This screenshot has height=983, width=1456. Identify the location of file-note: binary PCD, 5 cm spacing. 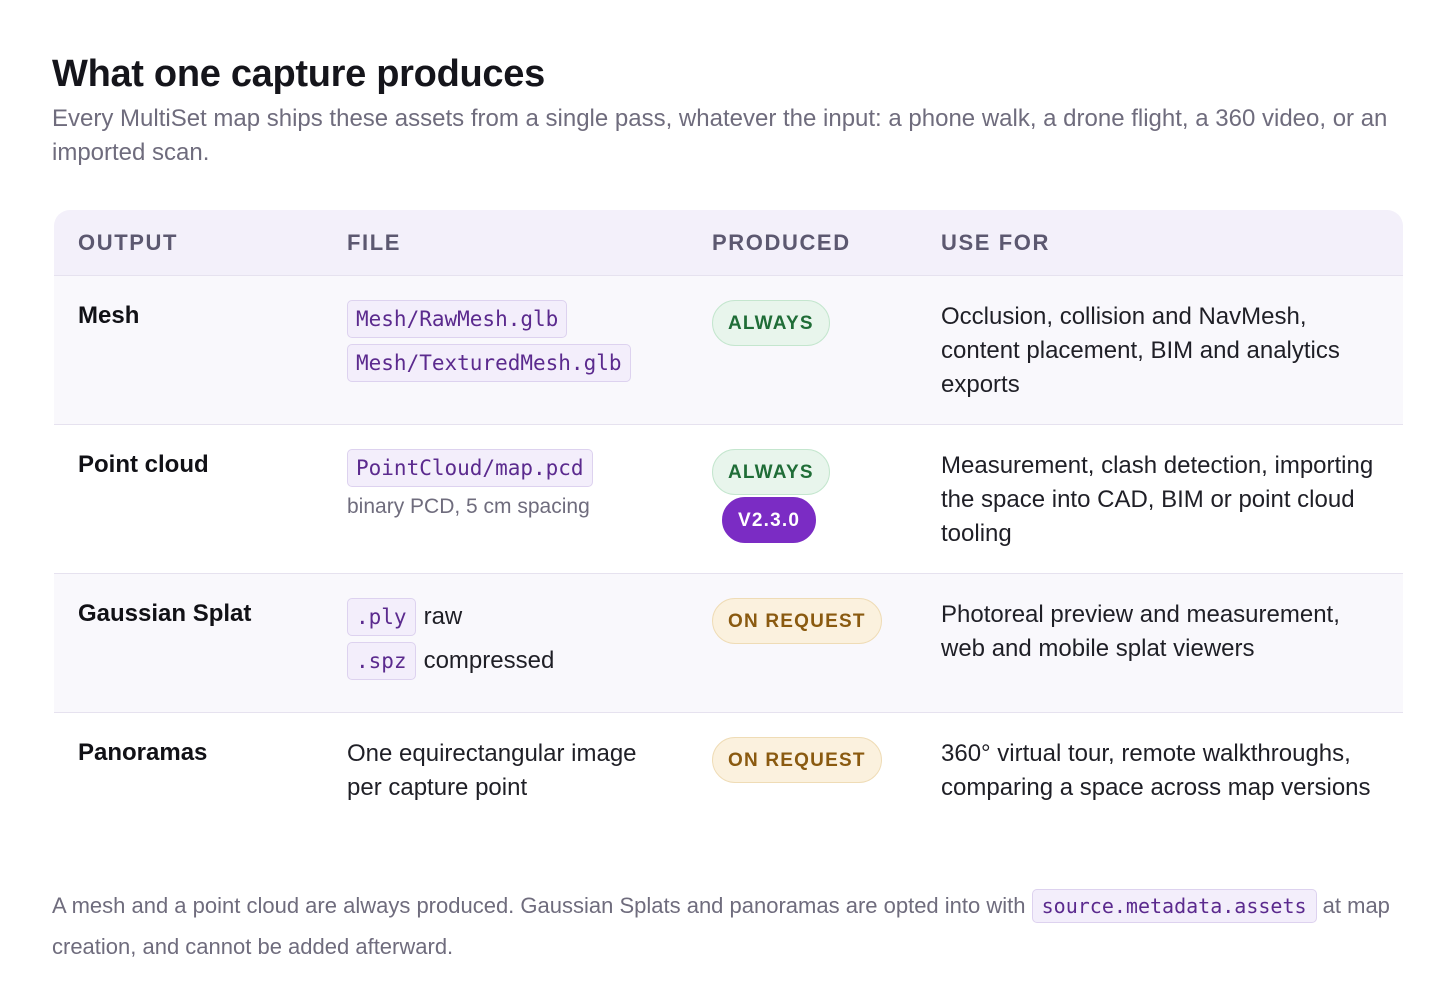
(468, 506).